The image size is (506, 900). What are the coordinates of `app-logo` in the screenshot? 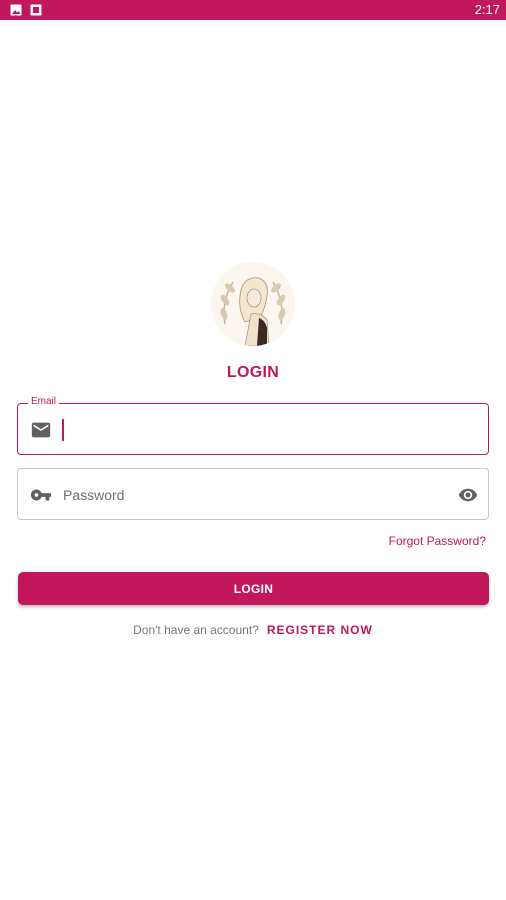 It's located at (253, 304).